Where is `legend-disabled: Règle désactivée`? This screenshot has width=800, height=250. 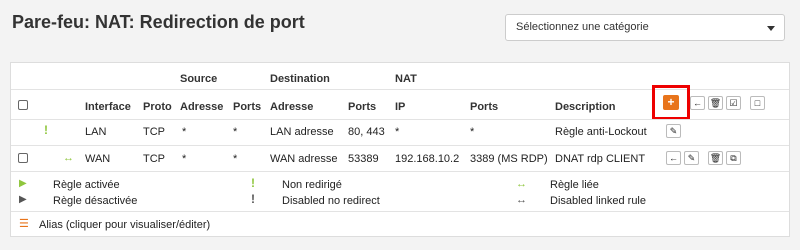
legend-disabled: Règle désactivée is located at coordinates (95, 201).